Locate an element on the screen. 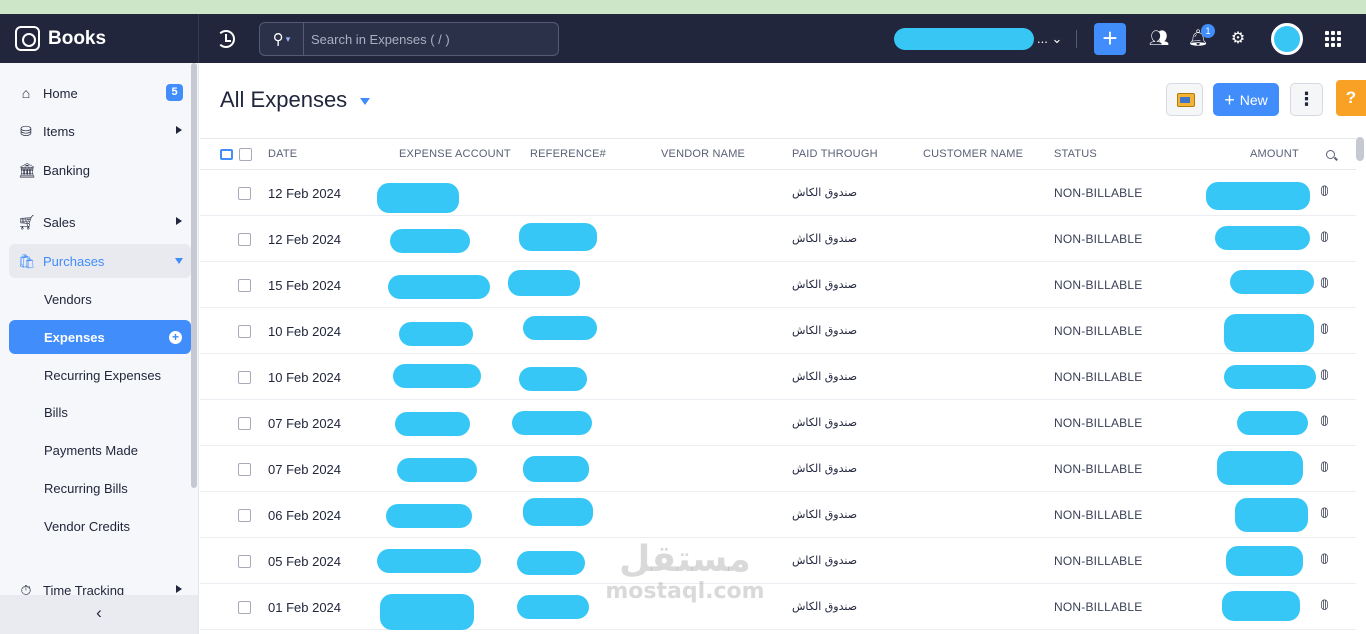 This screenshot has height=634, width=1366. select-all-checkbox is located at coordinates (245, 154).